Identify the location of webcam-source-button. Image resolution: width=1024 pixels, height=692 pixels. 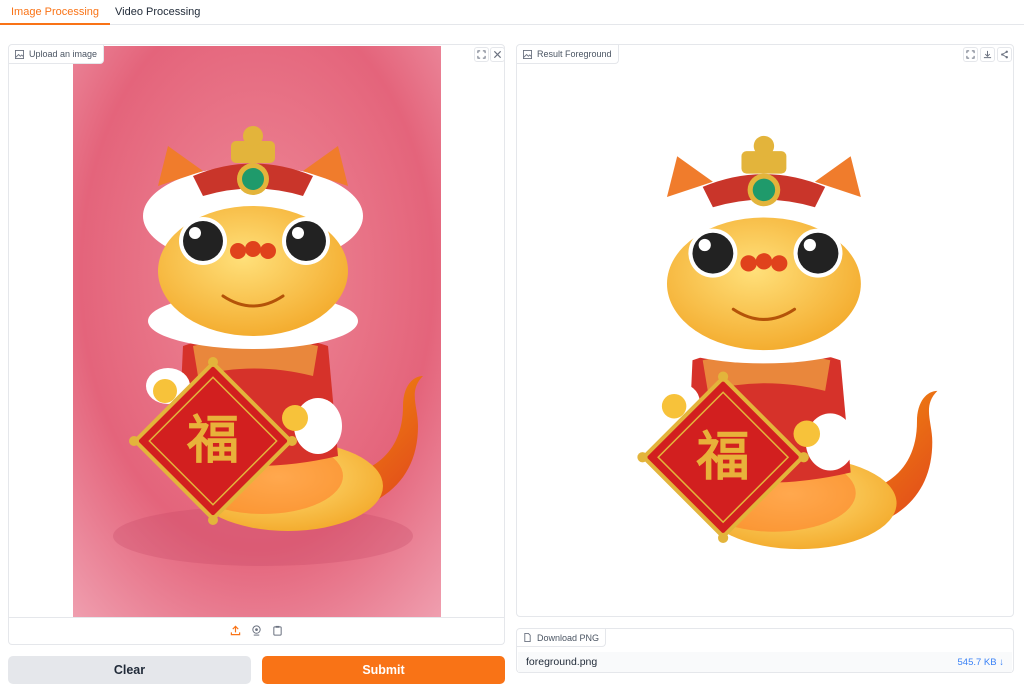
(257, 631).